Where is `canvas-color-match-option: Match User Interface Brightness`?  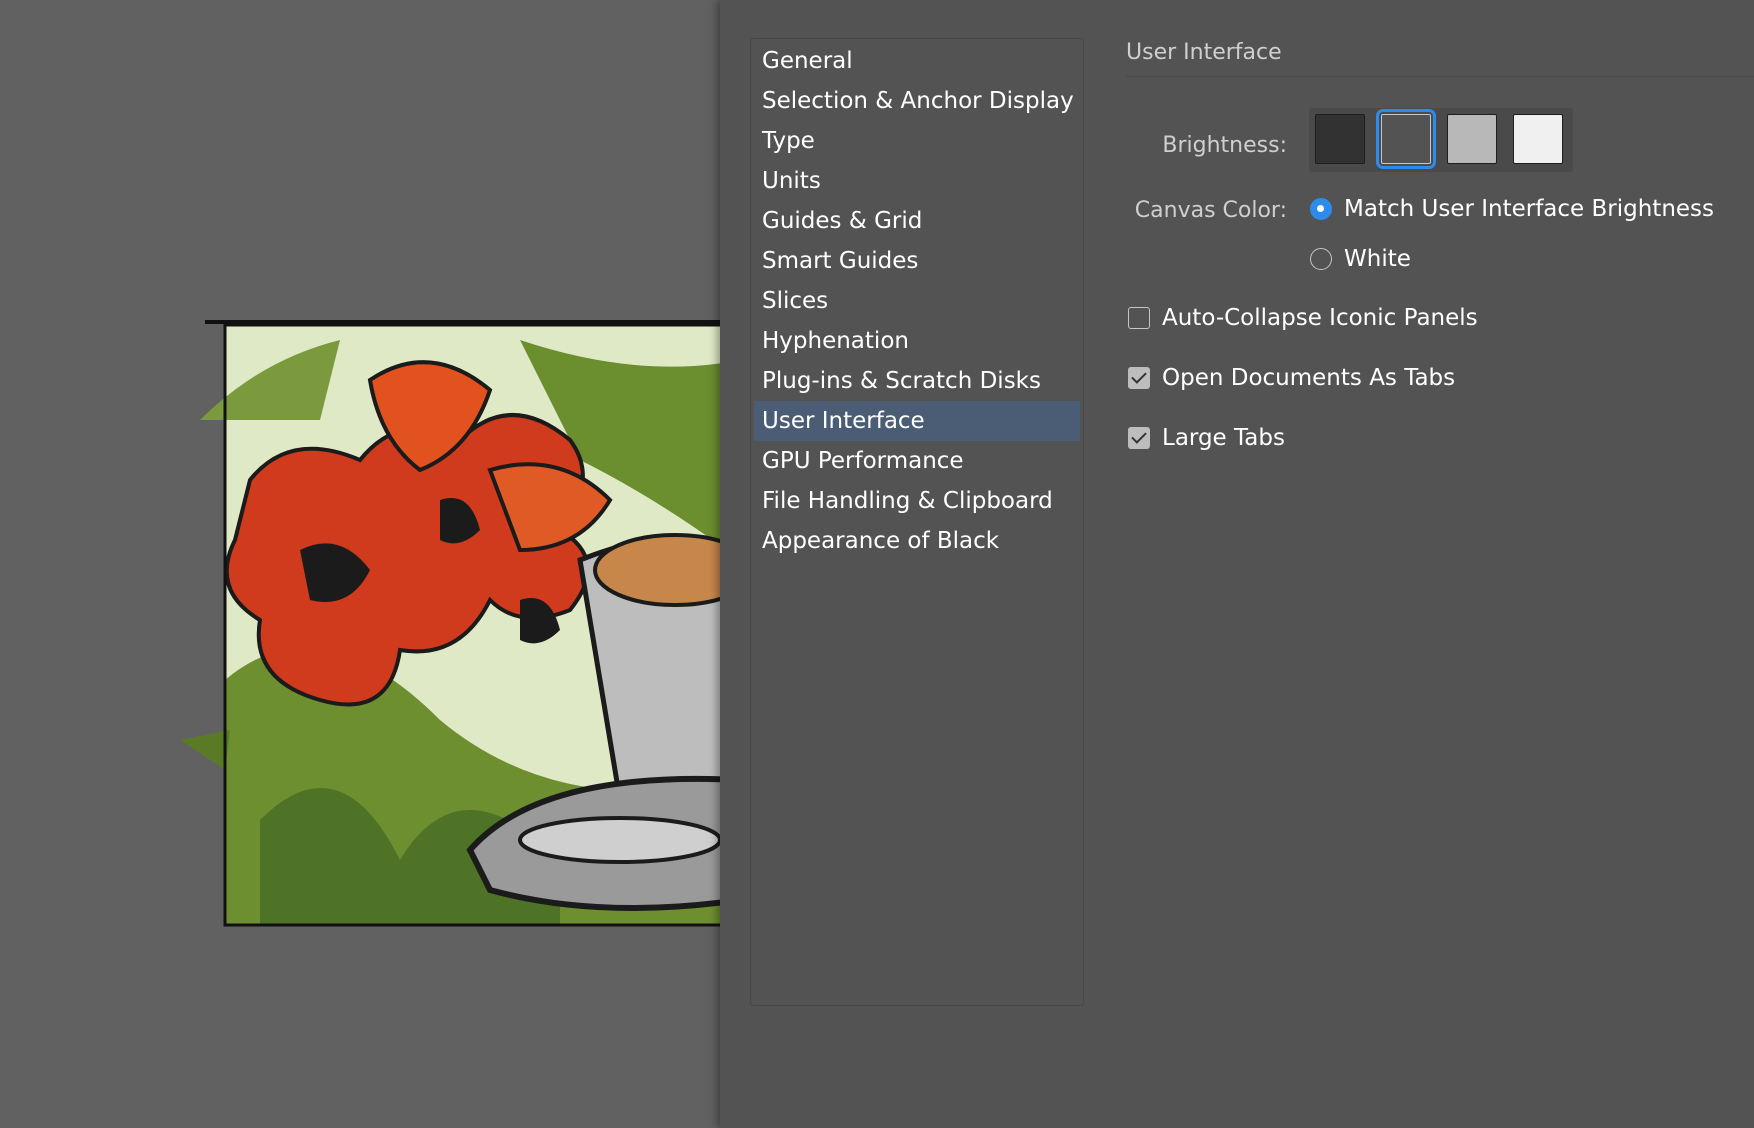
canvas-color-match-option: Match User Interface Brightness is located at coordinates (1512, 209).